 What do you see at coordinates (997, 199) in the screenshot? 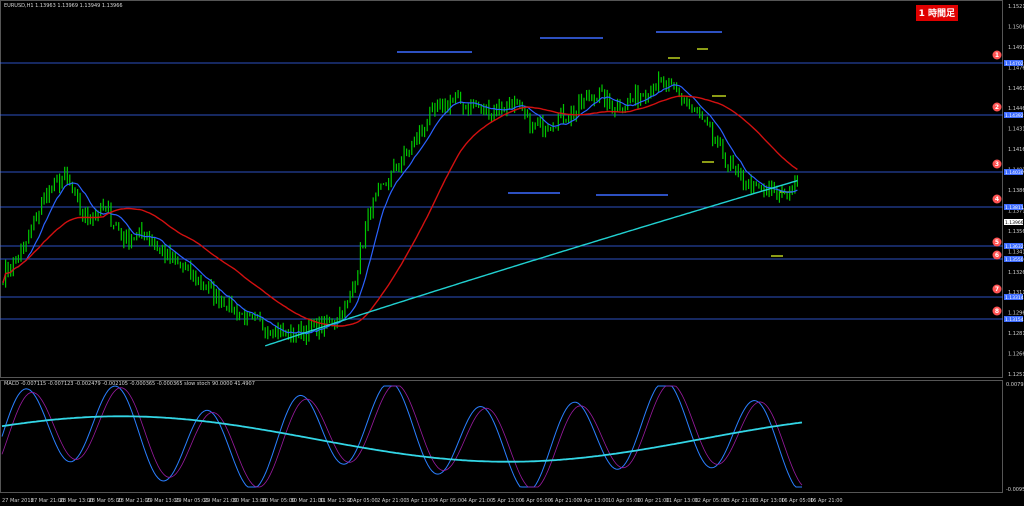
I see `level-marker-label: 4` at bounding box center [997, 199].